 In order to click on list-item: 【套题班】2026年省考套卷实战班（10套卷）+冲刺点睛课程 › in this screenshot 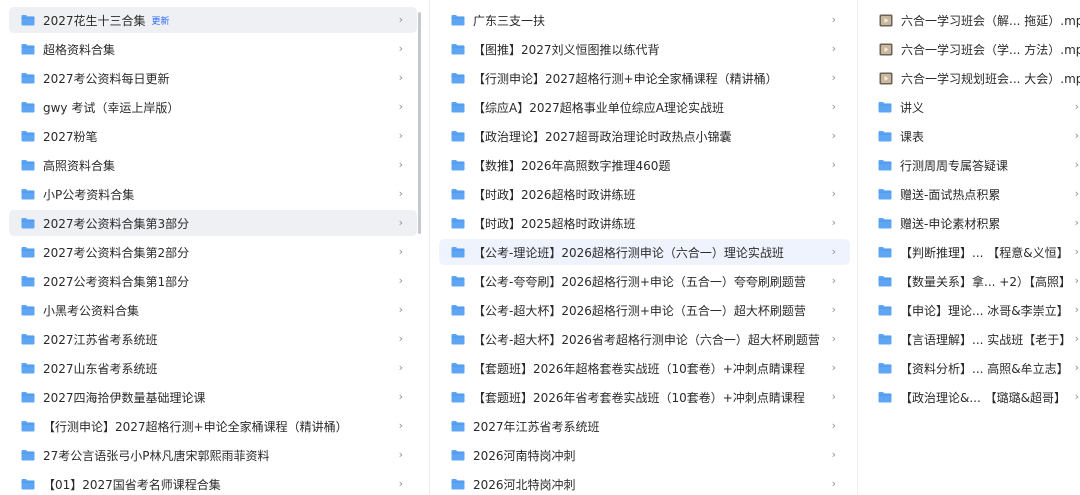, I will do `click(644, 397)`.